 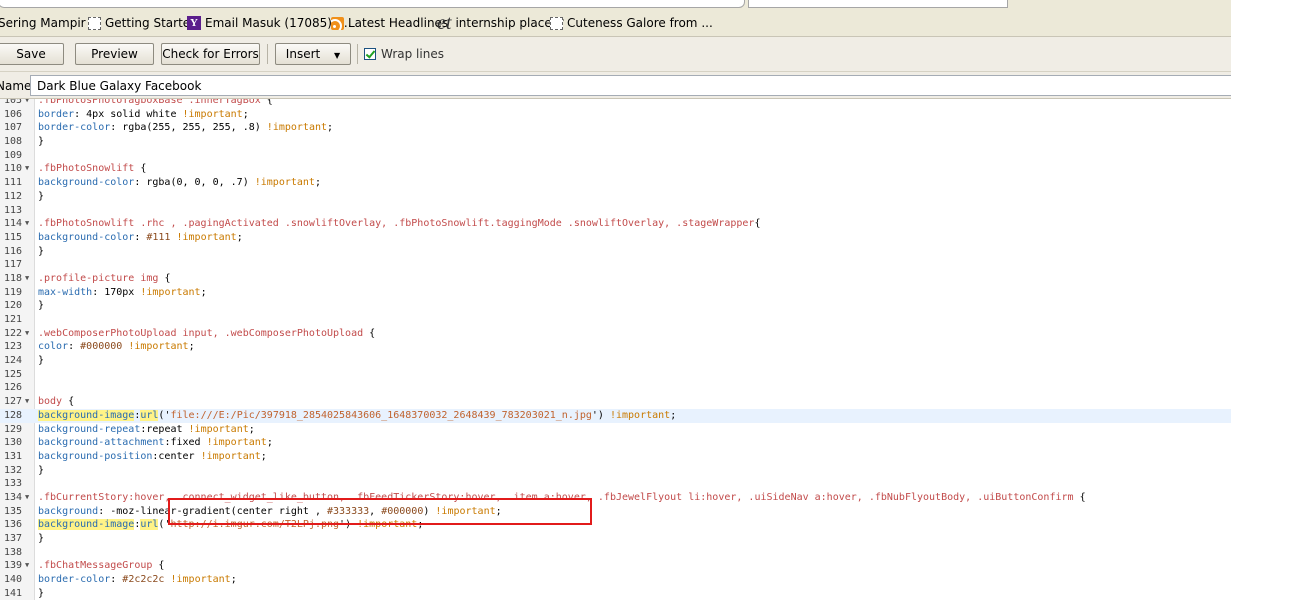 What do you see at coordinates (12, 566) in the screenshot?
I see `line-number: 139` at bounding box center [12, 566].